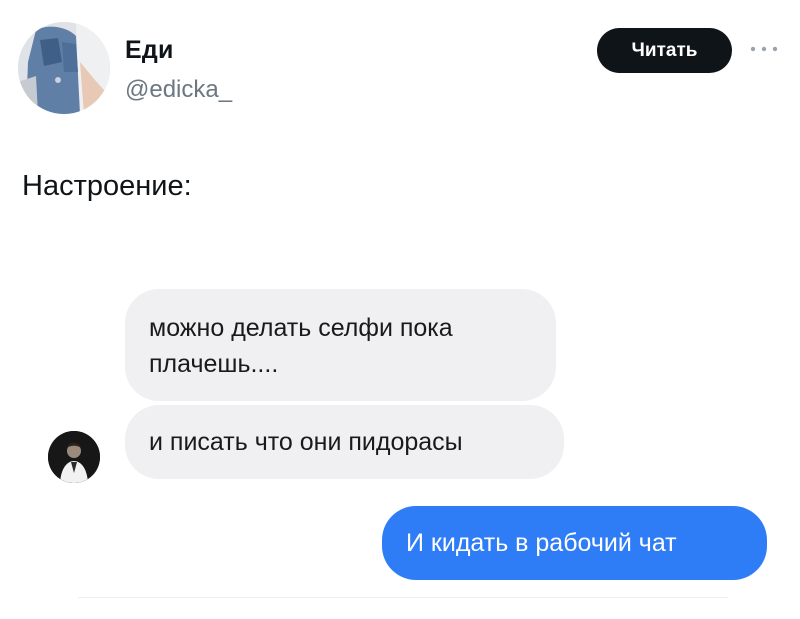  I want to click on more-horizontal-icon, so click(764, 49).